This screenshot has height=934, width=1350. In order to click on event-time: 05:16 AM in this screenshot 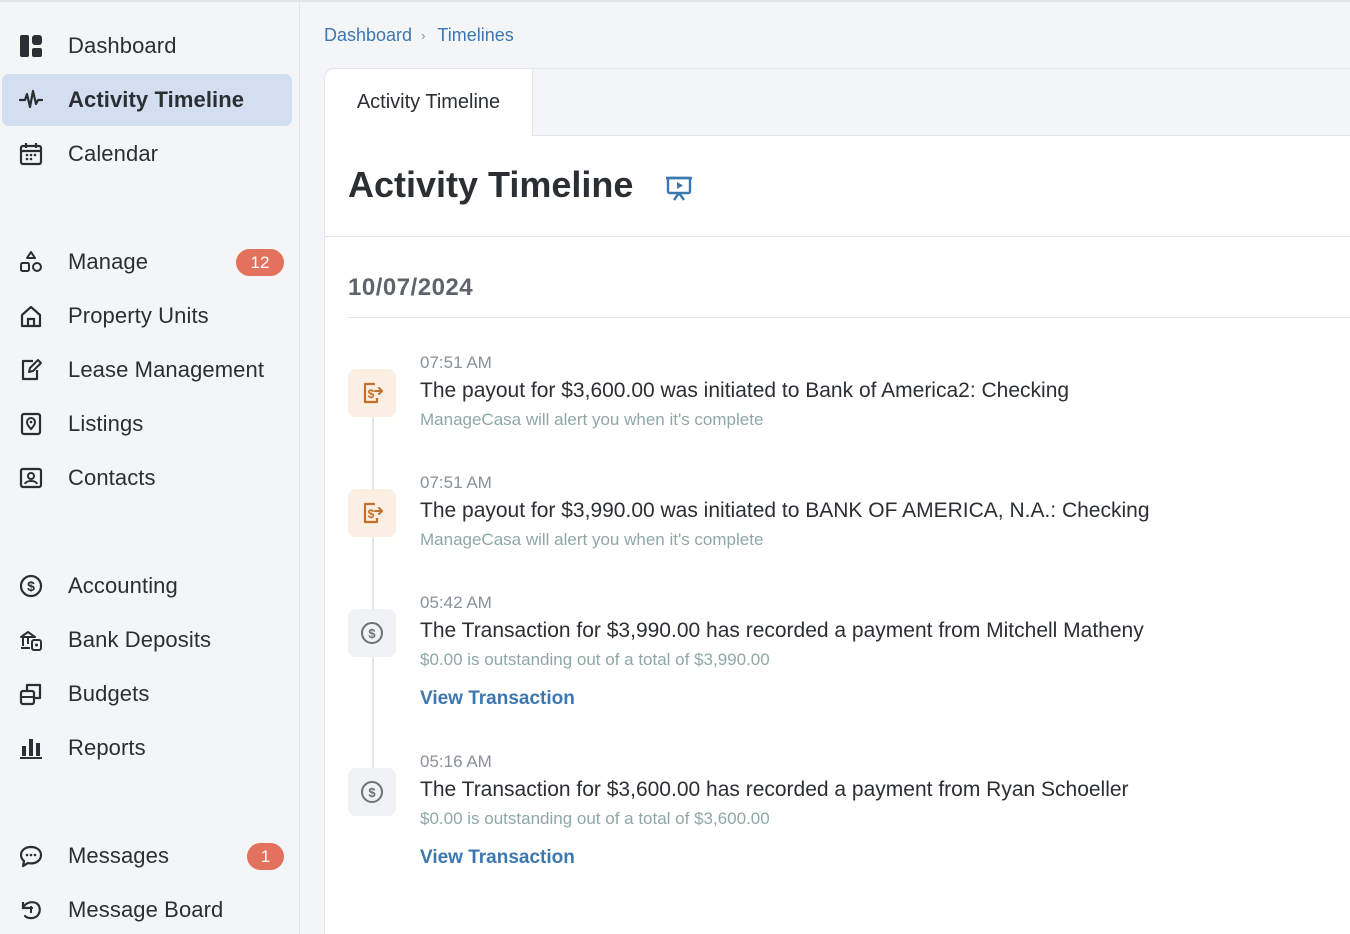, I will do `click(456, 761)`.